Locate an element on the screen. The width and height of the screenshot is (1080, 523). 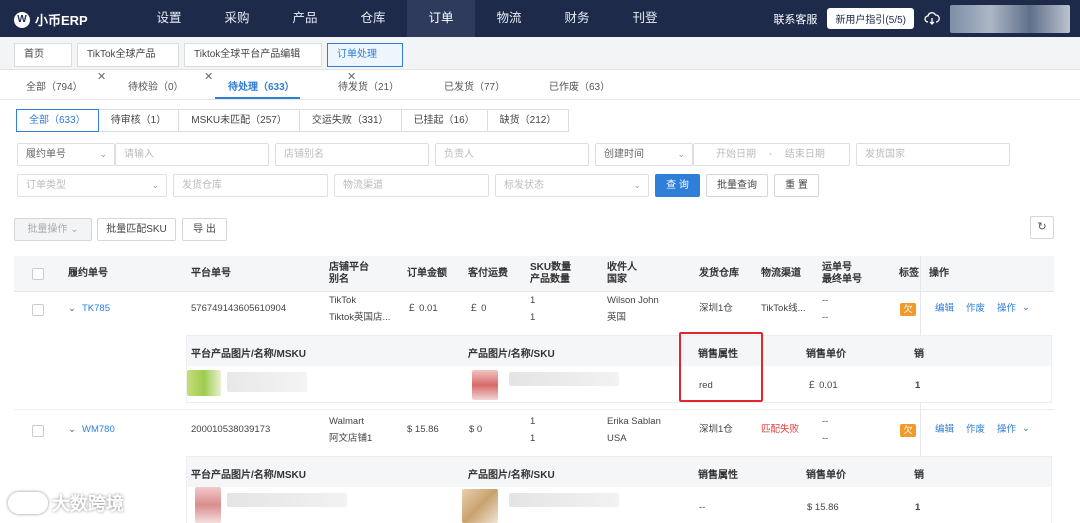
status-tab-pending-process: 待处理（633） is located at coordinates (261, 85).